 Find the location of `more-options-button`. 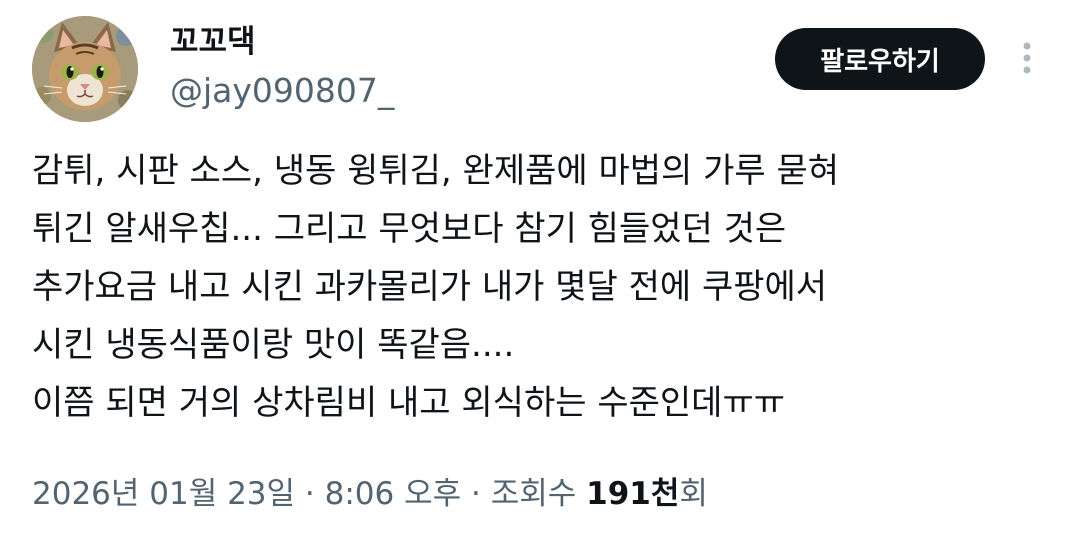

more-options-button is located at coordinates (1027, 58).